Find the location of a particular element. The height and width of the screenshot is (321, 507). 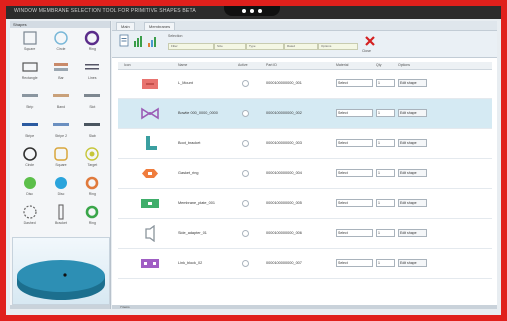

shape-item-ring: Ring is located at coordinates (92, 42).